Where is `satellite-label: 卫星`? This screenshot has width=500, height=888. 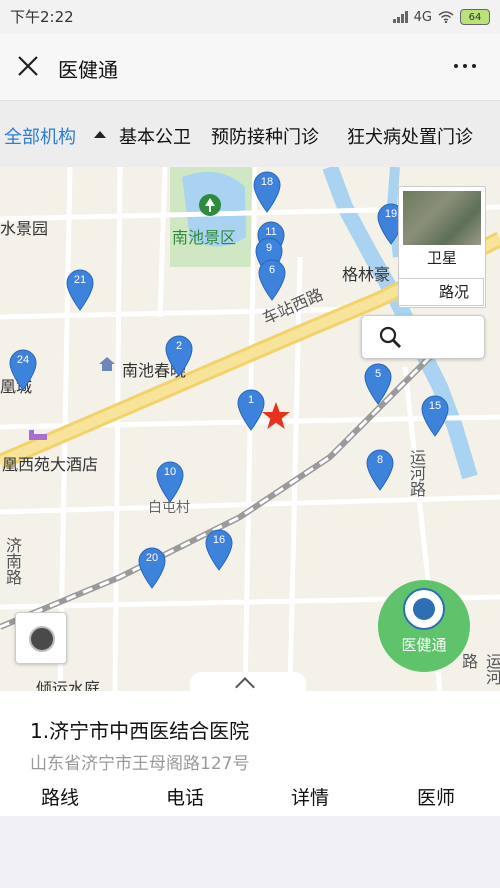
satellite-label: 卫星 is located at coordinates (441, 258).